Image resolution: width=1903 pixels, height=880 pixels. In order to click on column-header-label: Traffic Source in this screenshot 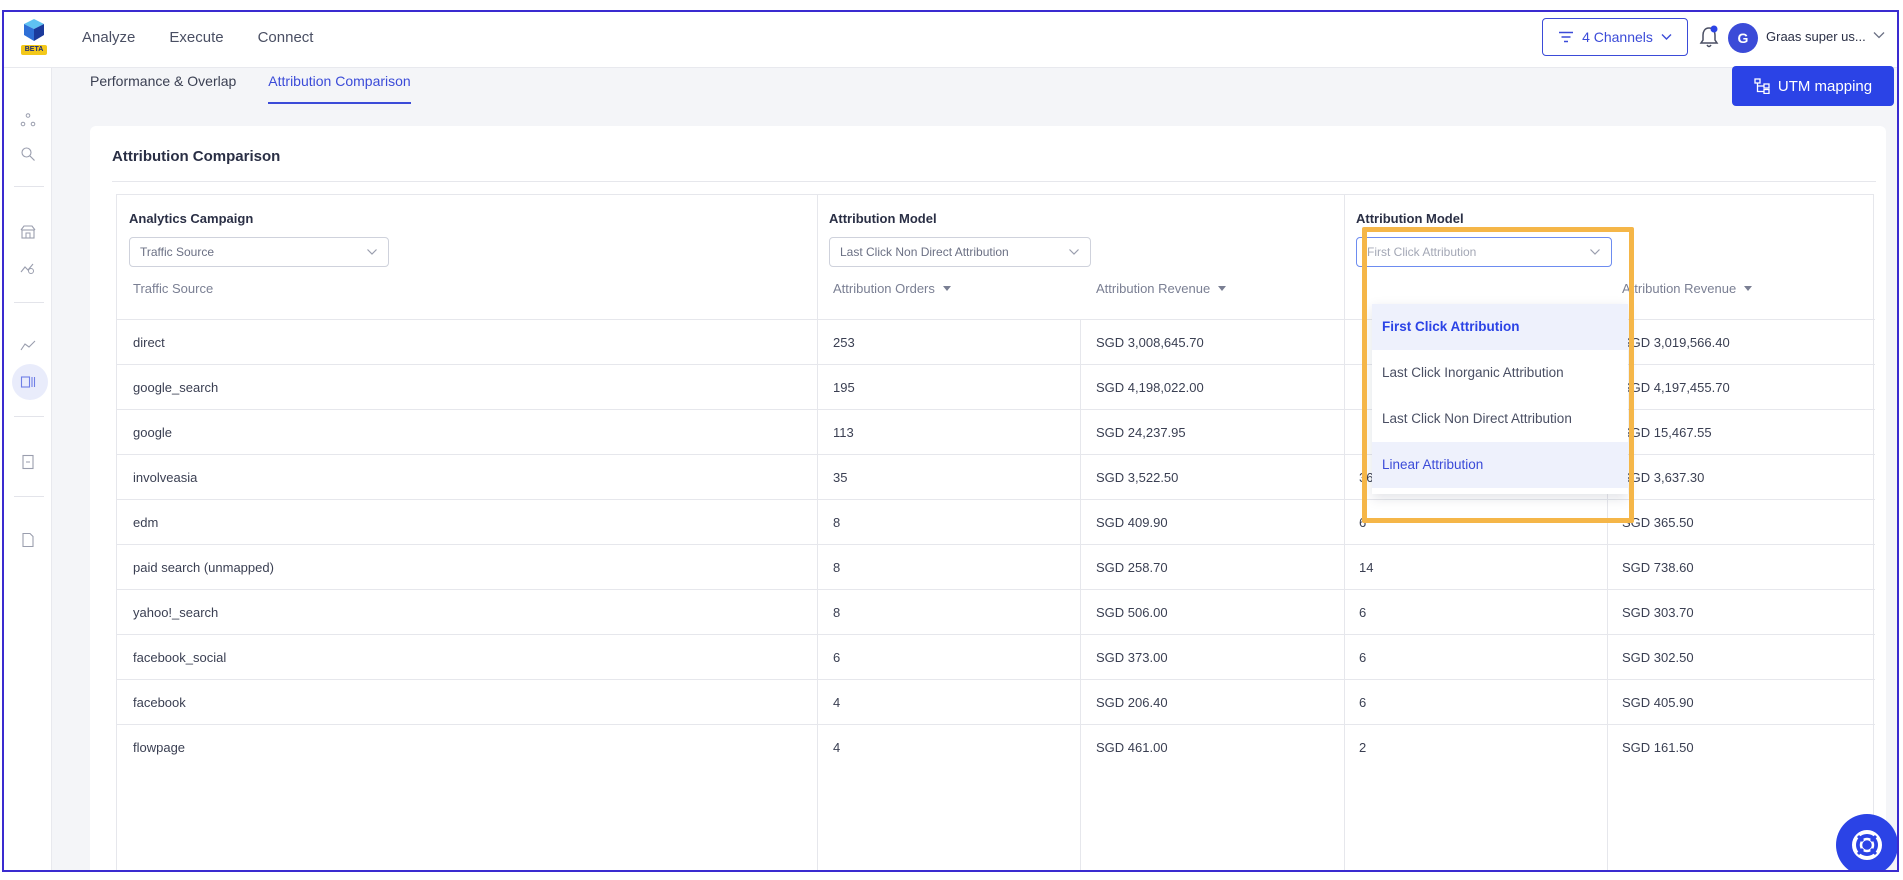, I will do `click(173, 288)`.